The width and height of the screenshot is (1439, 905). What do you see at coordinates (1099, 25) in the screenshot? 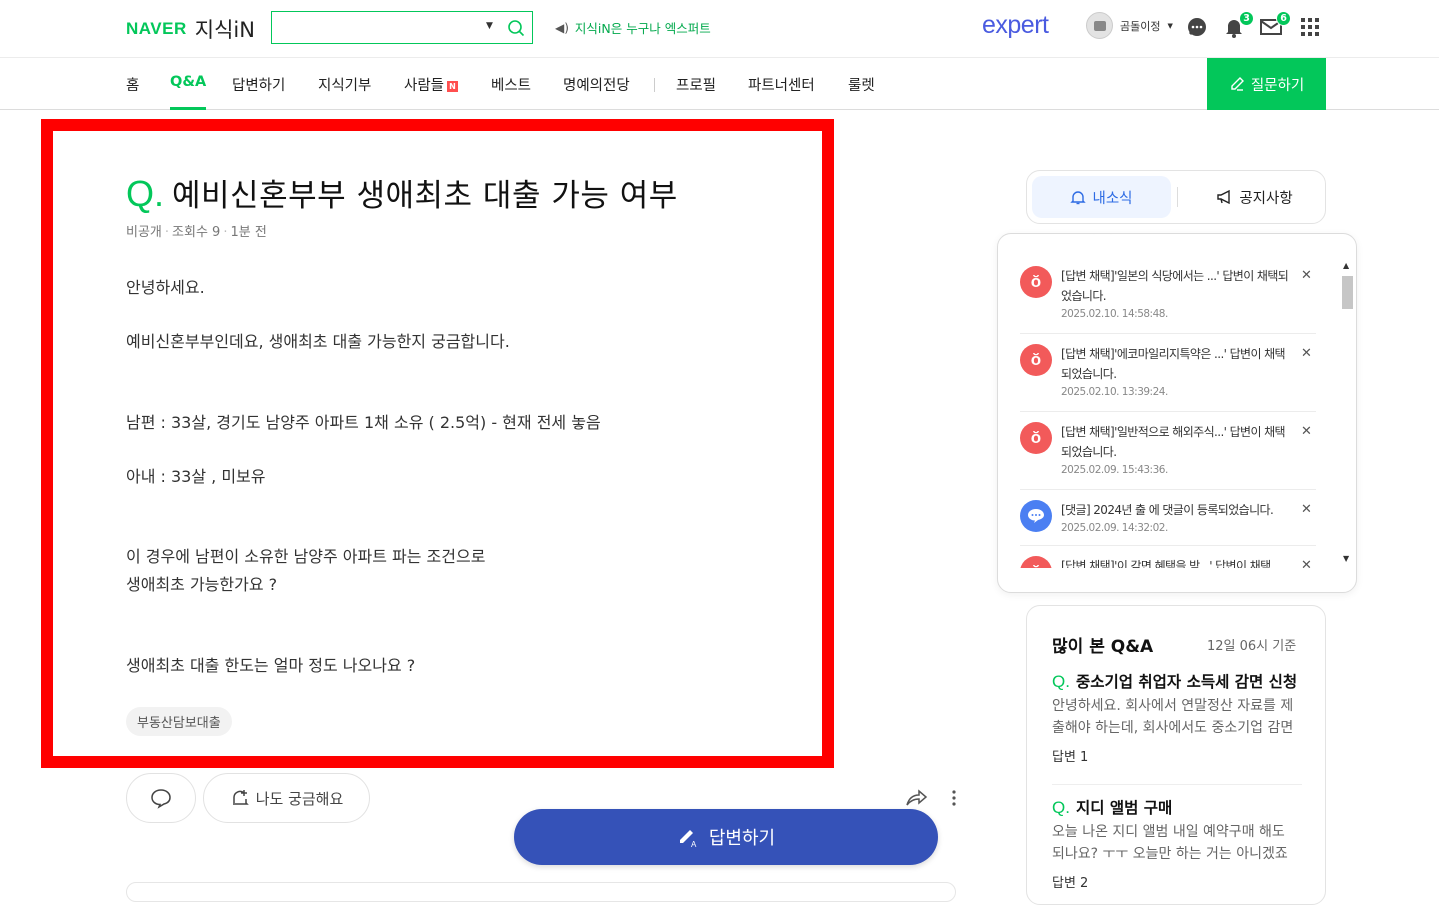
I see `avatar` at bounding box center [1099, 25].